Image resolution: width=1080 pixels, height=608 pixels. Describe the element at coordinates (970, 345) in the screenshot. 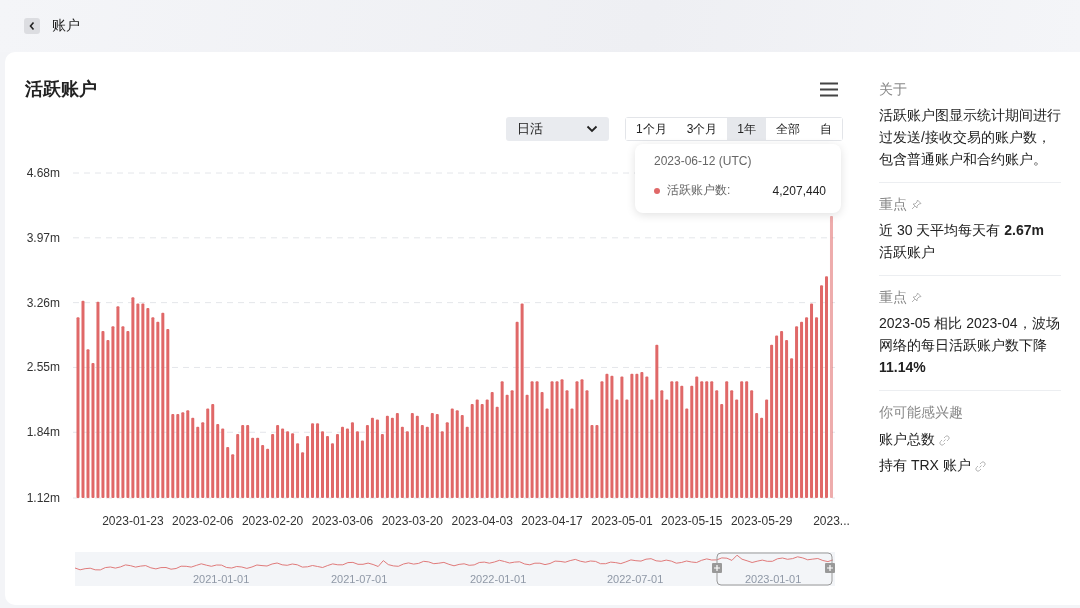

I see `highlight-text: 2023-05 相比 2023-04，波场网络的每日活跃账户数下降 11.14%` at that location.